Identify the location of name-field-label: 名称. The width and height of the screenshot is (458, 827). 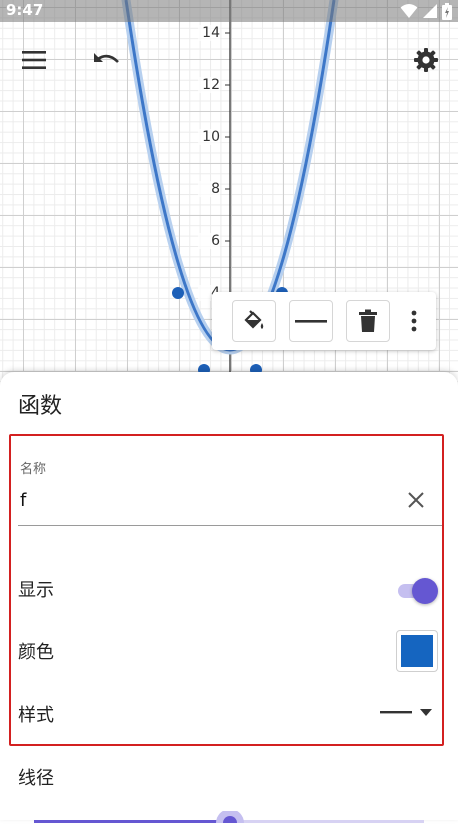
(33, 469).